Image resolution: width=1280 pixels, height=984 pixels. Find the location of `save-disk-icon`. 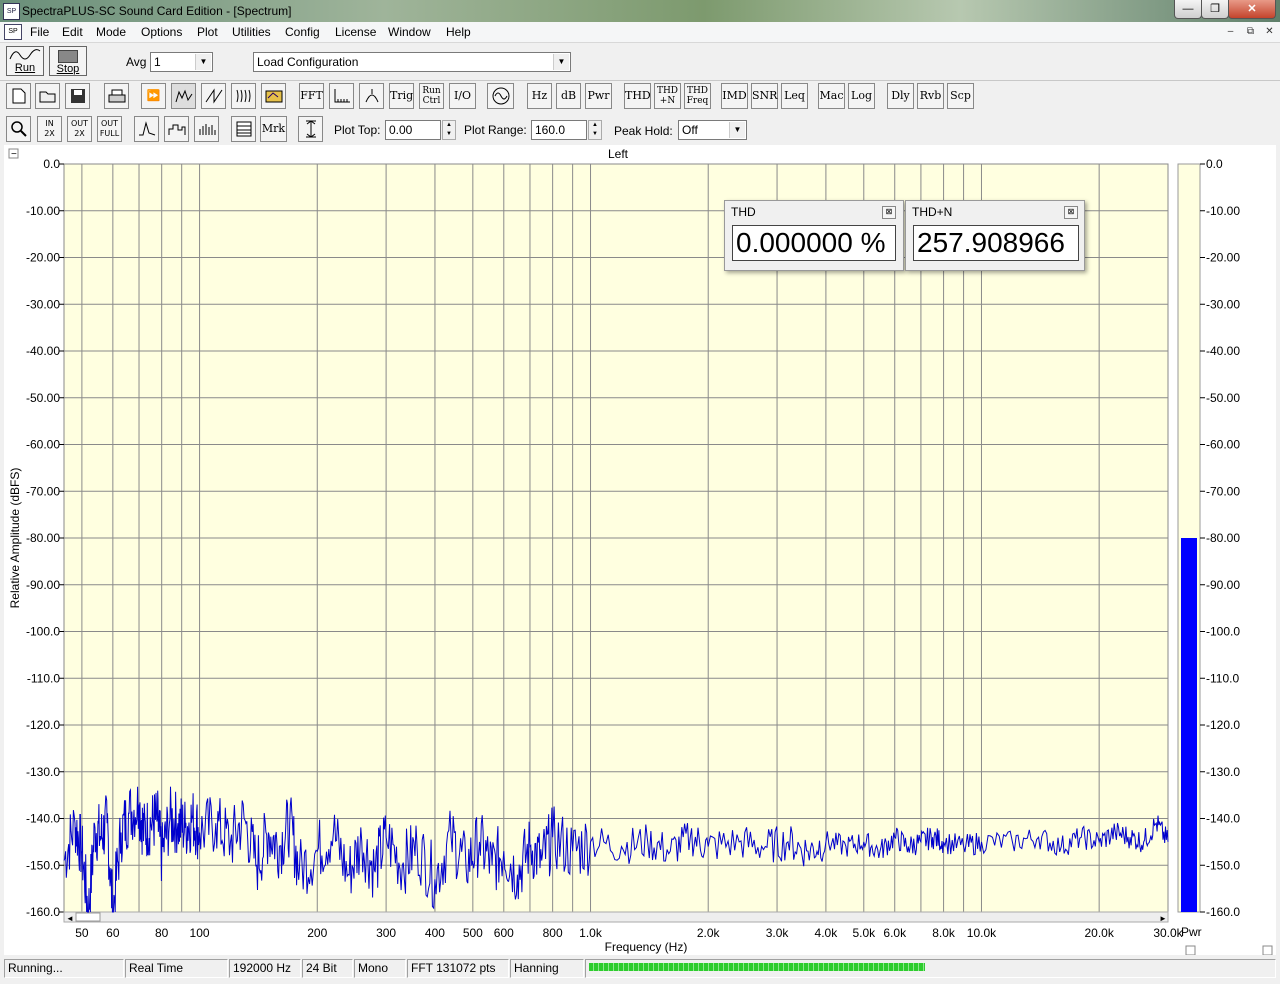

save-disk-icon is located at coordinates (77, 96).